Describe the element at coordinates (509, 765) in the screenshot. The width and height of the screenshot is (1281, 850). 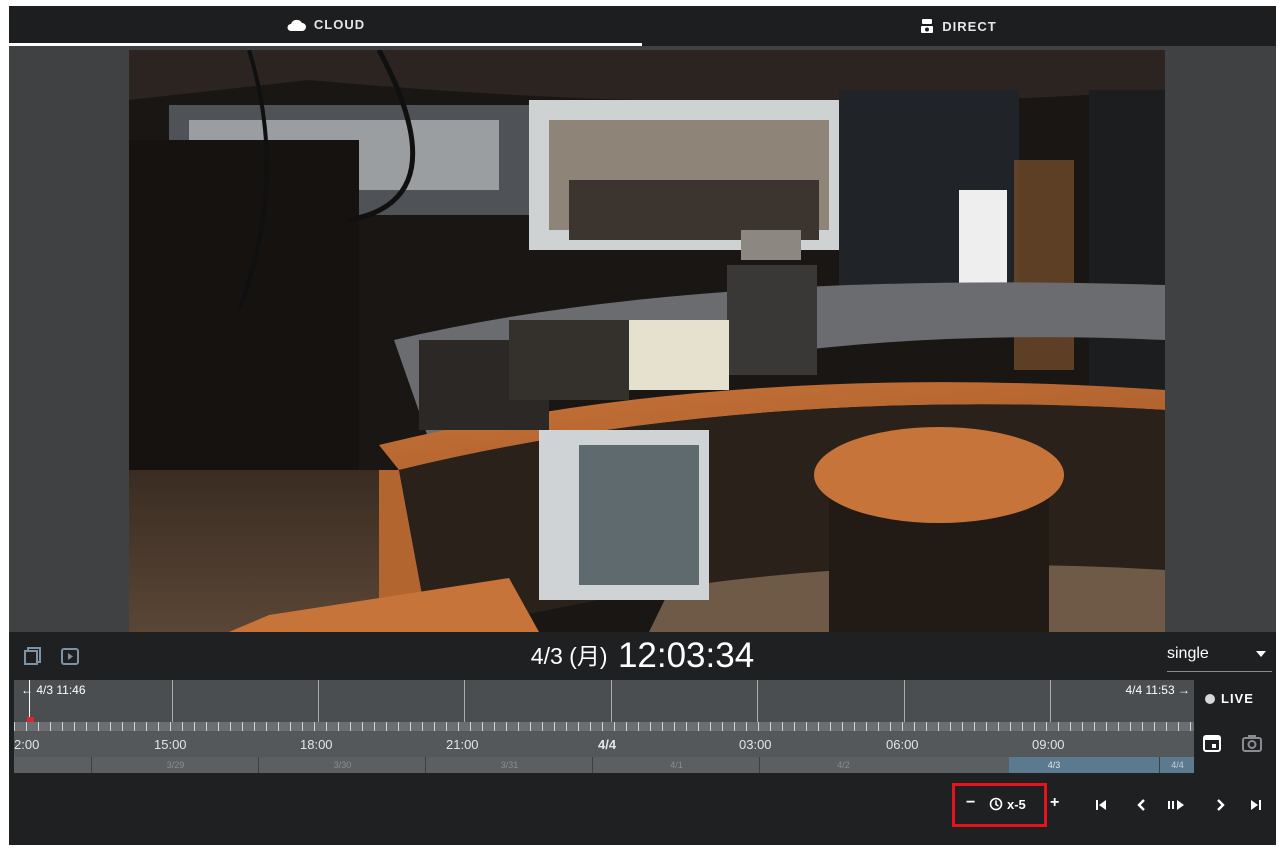
I see `day-label: 3/31` at that location.